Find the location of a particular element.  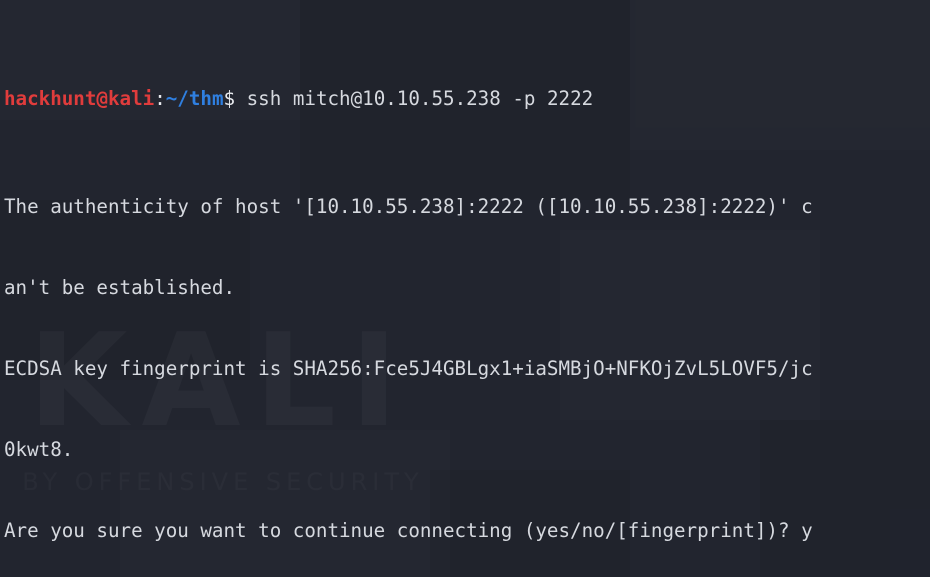

prompt-symbol: $ is located at coordinates (229, 98).